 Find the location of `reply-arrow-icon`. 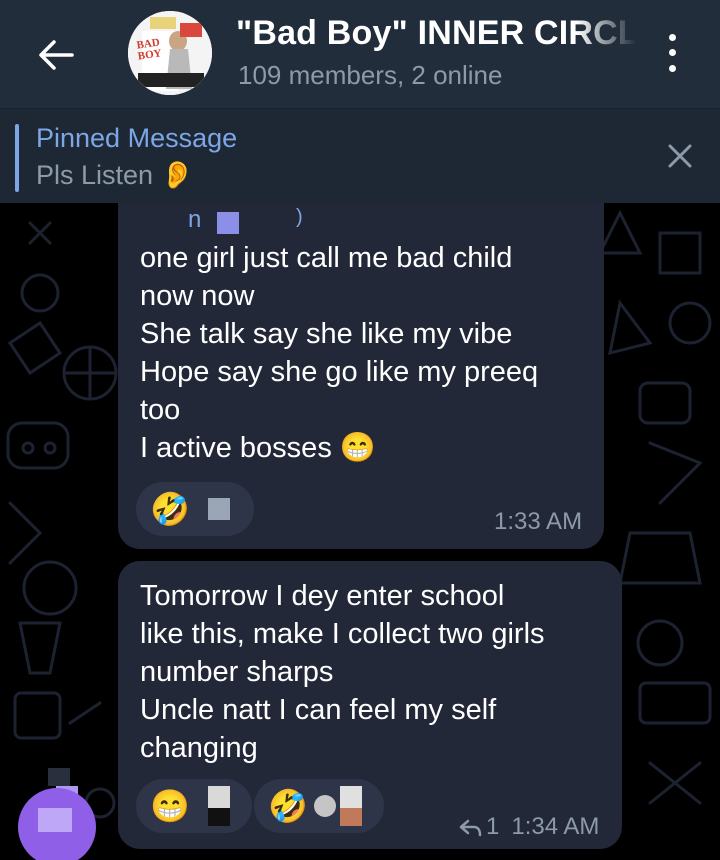

reply-arrow-icon is located at coordinates (470, 828).